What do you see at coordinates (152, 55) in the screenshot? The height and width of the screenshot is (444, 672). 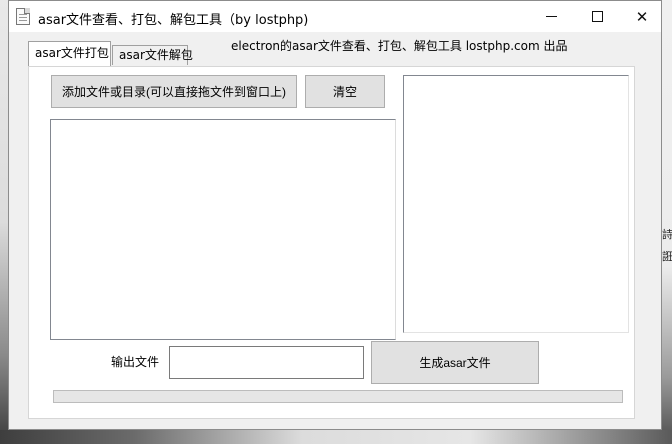 I see `tab-asar-unpack: asar文件解包` at bounding box center [152, 55].